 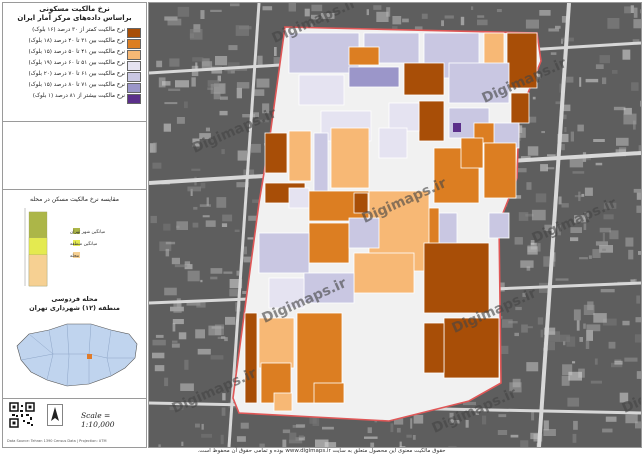 What do you see at coordinates (38, 270) in the screenshot?
I see `chart-bar` at bounding box center [38, 270].